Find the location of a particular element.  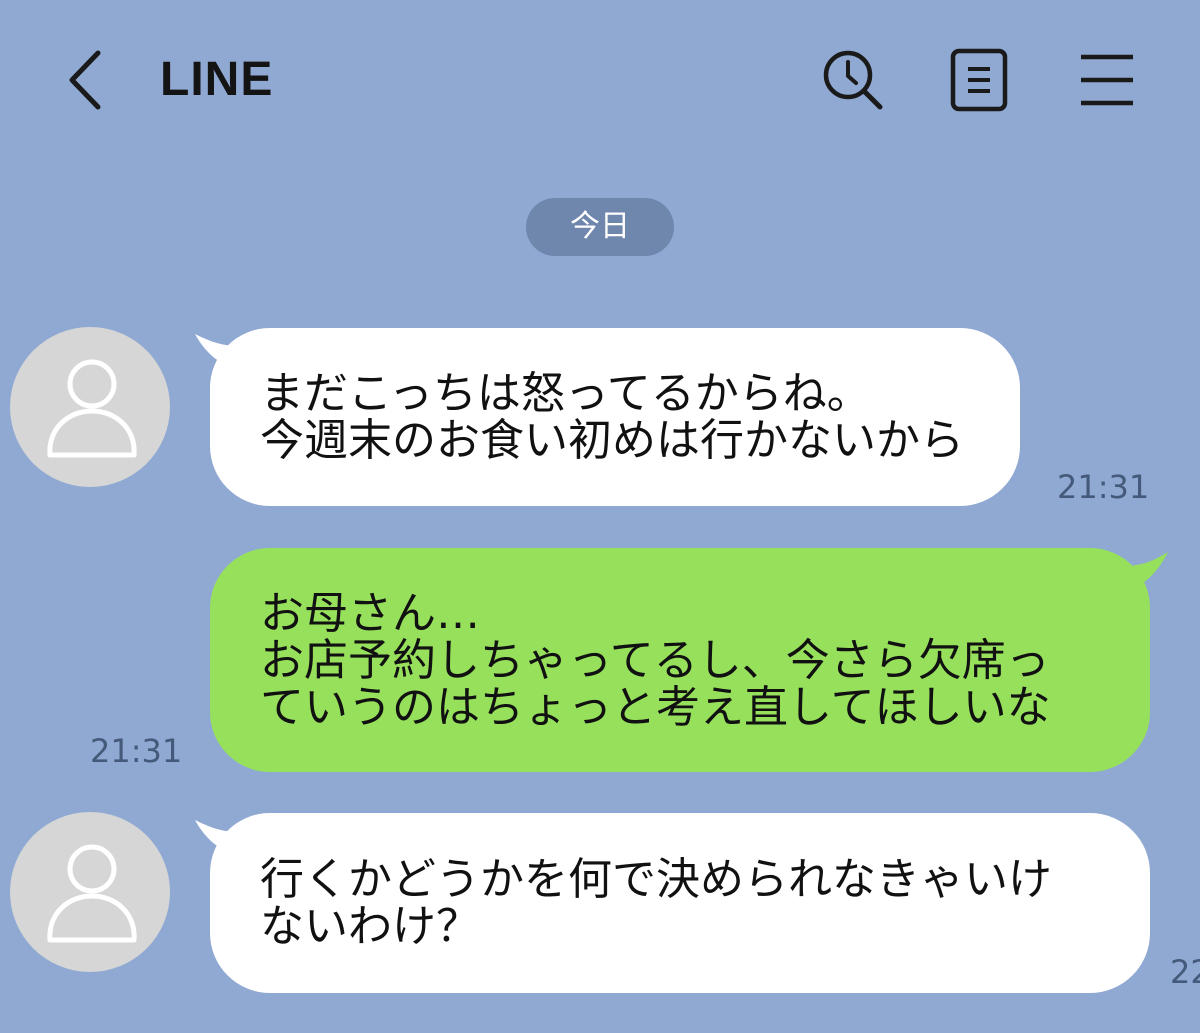

message-line: 今週末のお食い初めは行かないから is located at coordinates (612, 440).